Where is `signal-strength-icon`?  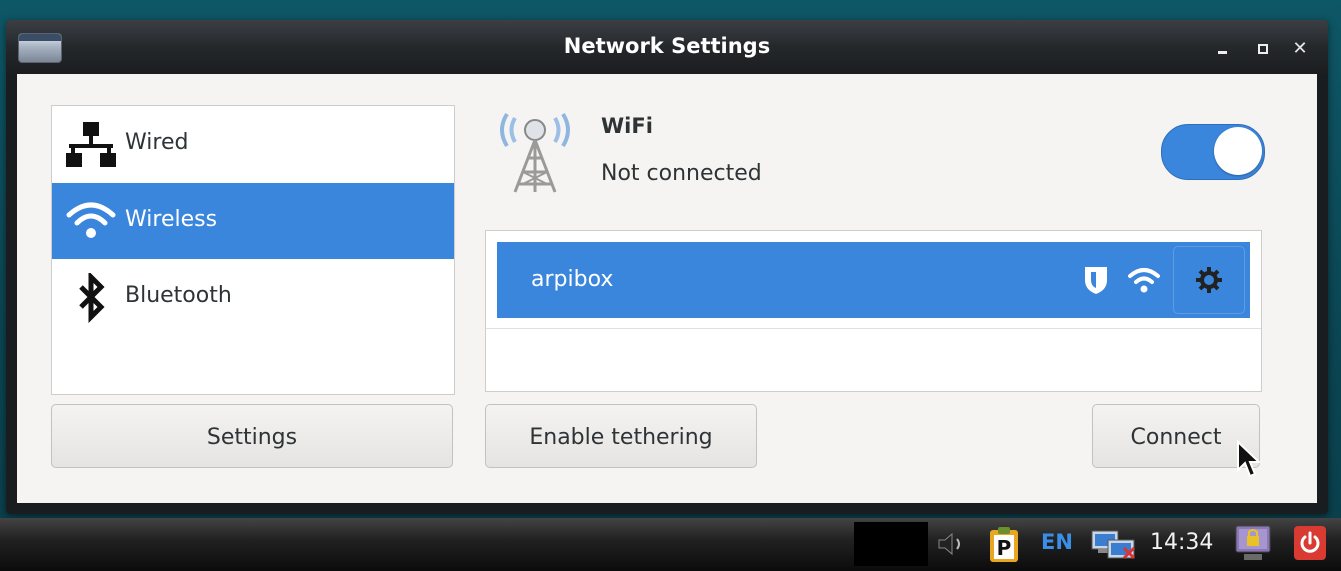 signal-strength-icon is located at coordinates (1144, 280).